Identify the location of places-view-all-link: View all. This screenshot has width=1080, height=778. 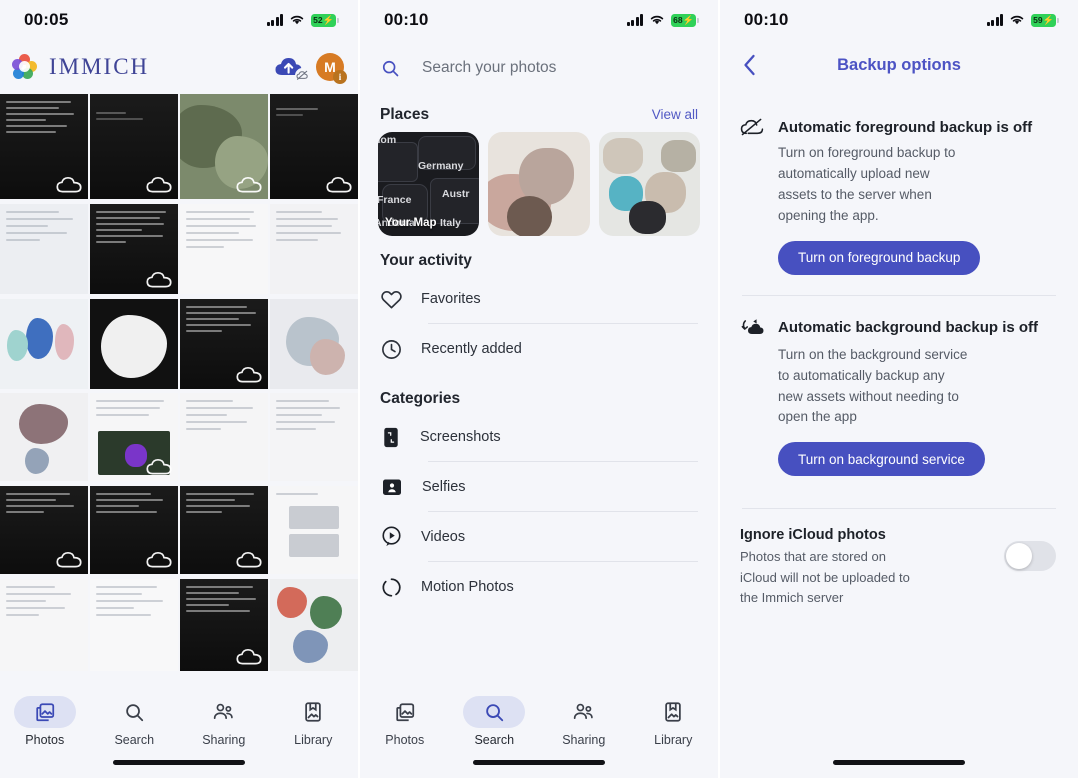
(675, 114).